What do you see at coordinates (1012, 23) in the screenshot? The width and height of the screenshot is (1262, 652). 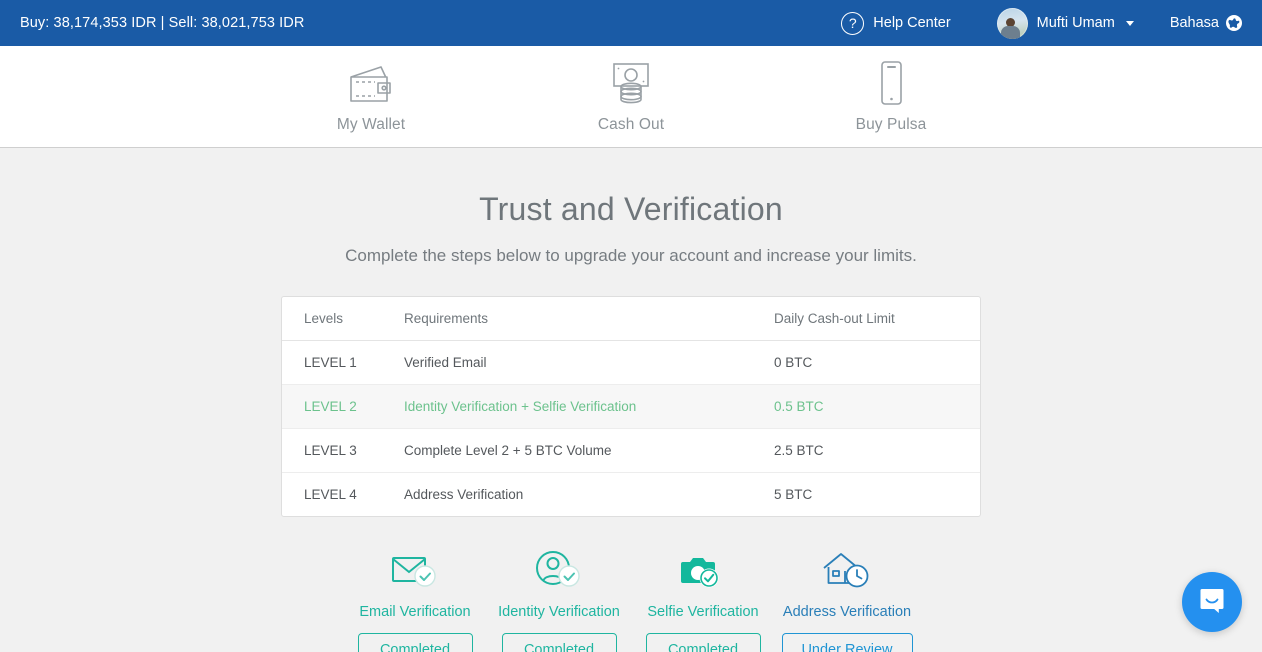 I see `avatar` at bounding box center [1012, 23].